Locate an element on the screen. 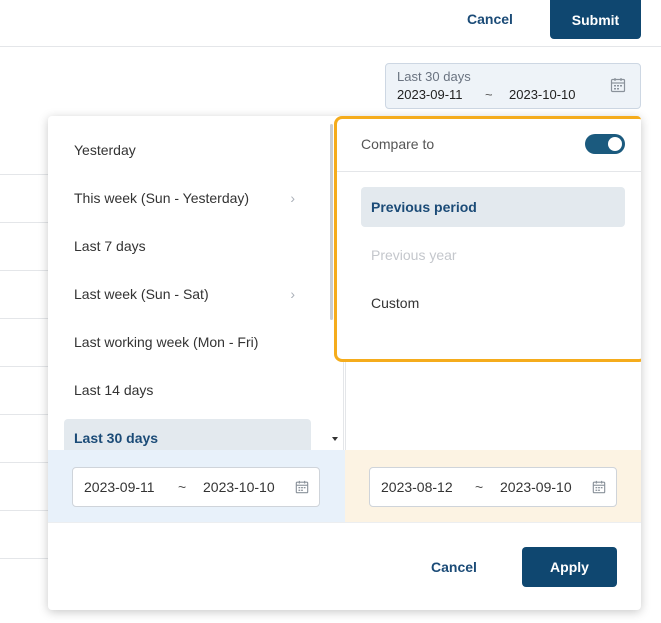 Image resolution: width=661 pixels, height=623 pixels. compare-range-input: 2023-08-12 ~ 2023-09-10 is located at coordinates (493, 487).